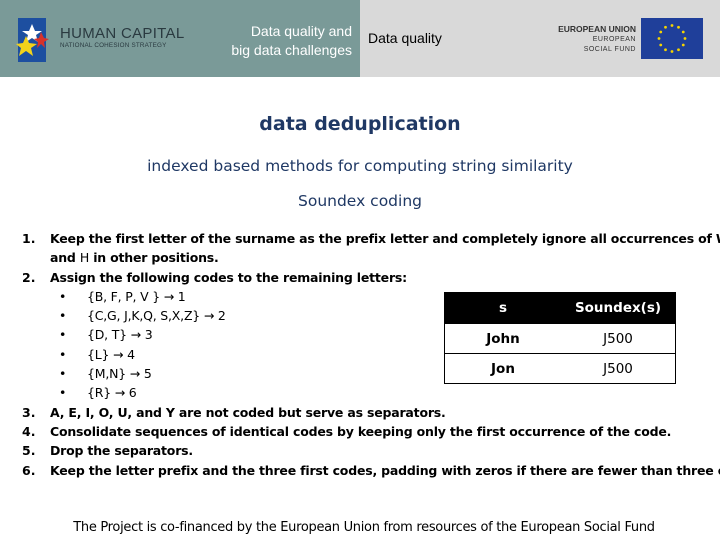 This screenshot has width=720, height=540. I want to click on eu-logo-text: EUROPEAN UNION EUROPEAN SOCIAL FUND, so click(595, 39).